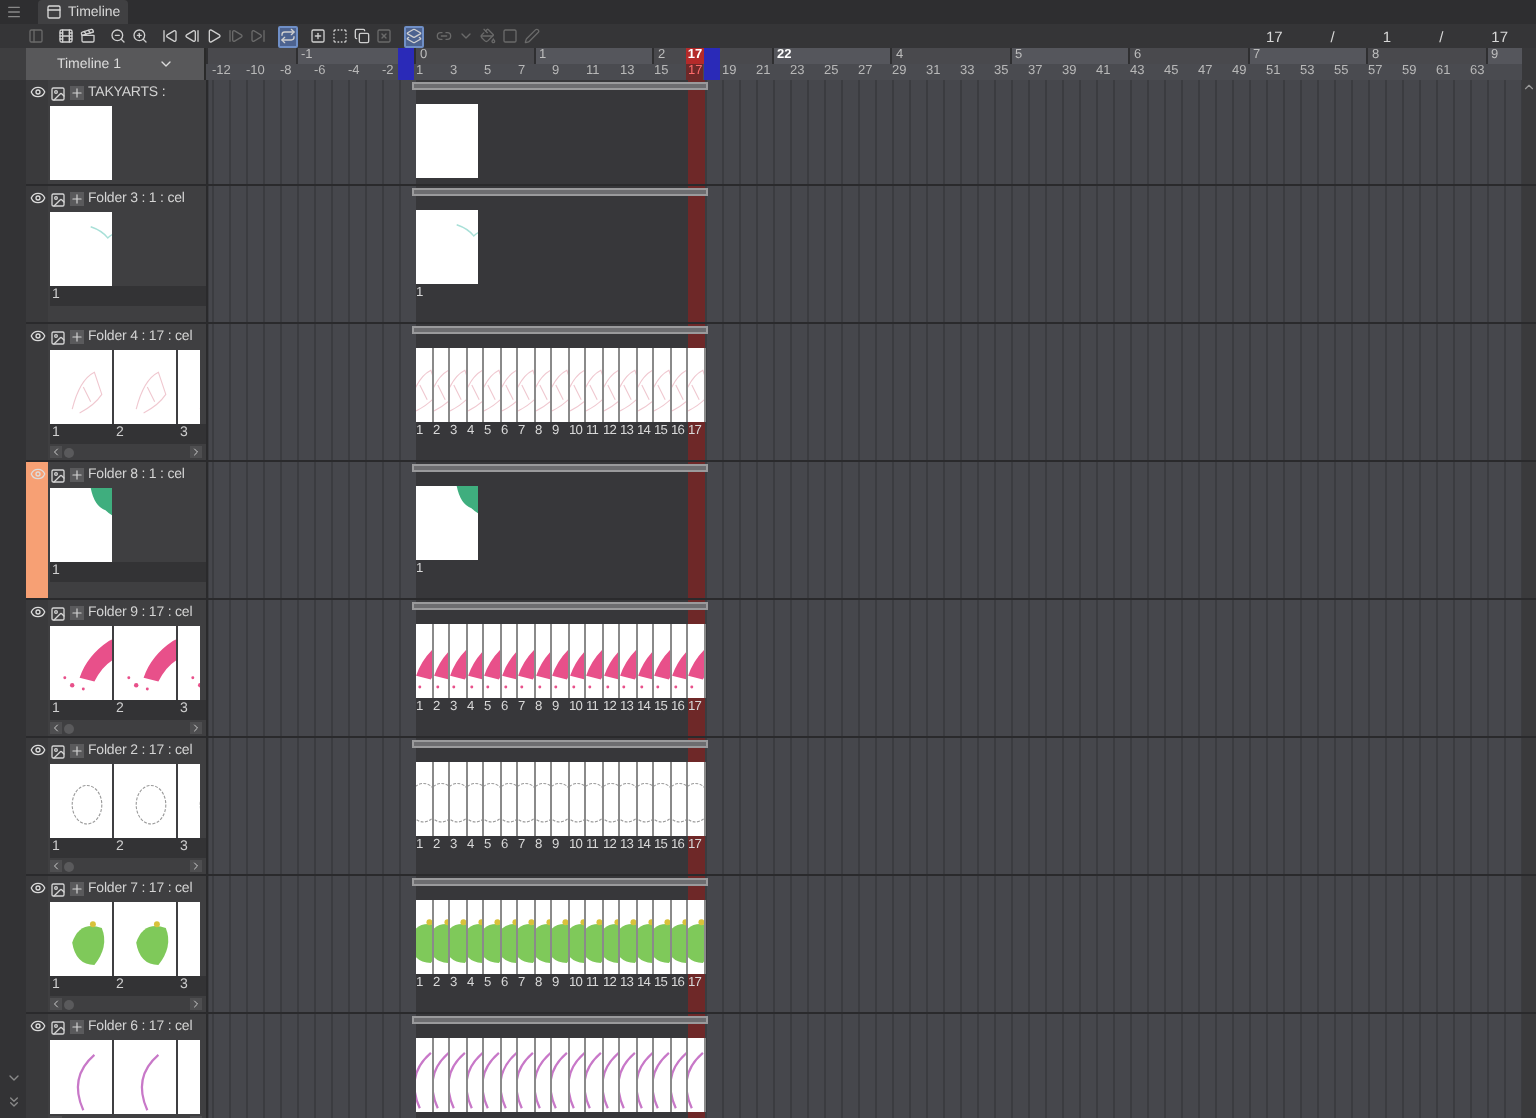 This screenshot has height=1118, width=1536. Describe the element at coordinates (14, 12) in the screenshot. I see `menu-icon` at that location.